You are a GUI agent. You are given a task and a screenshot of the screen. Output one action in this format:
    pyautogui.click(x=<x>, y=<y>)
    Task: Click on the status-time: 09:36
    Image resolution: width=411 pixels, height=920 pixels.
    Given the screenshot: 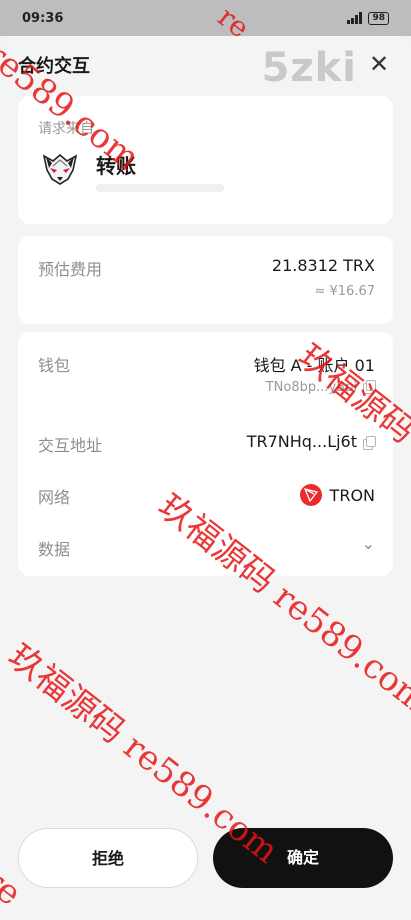 What is the action you would take?
    pyautogui.click(x=43, y=18)
    